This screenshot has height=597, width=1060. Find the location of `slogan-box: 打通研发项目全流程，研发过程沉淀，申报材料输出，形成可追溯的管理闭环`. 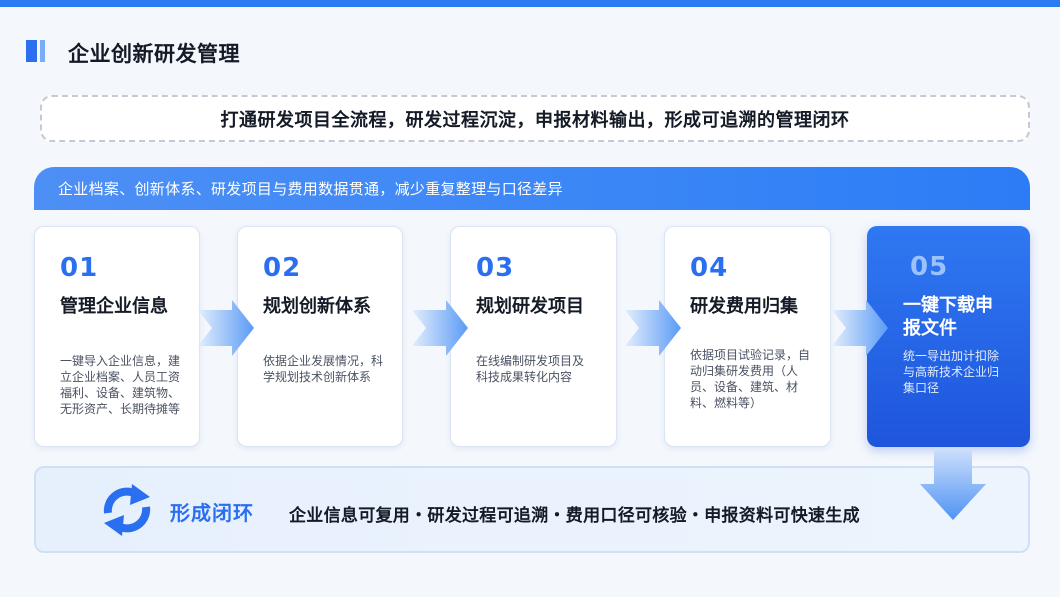

slogan-box: 打通研发项目全流程，研发过程沉淀，申报材料输出，形成可追溯的管理闭环 is located at coordinates (535, 118).